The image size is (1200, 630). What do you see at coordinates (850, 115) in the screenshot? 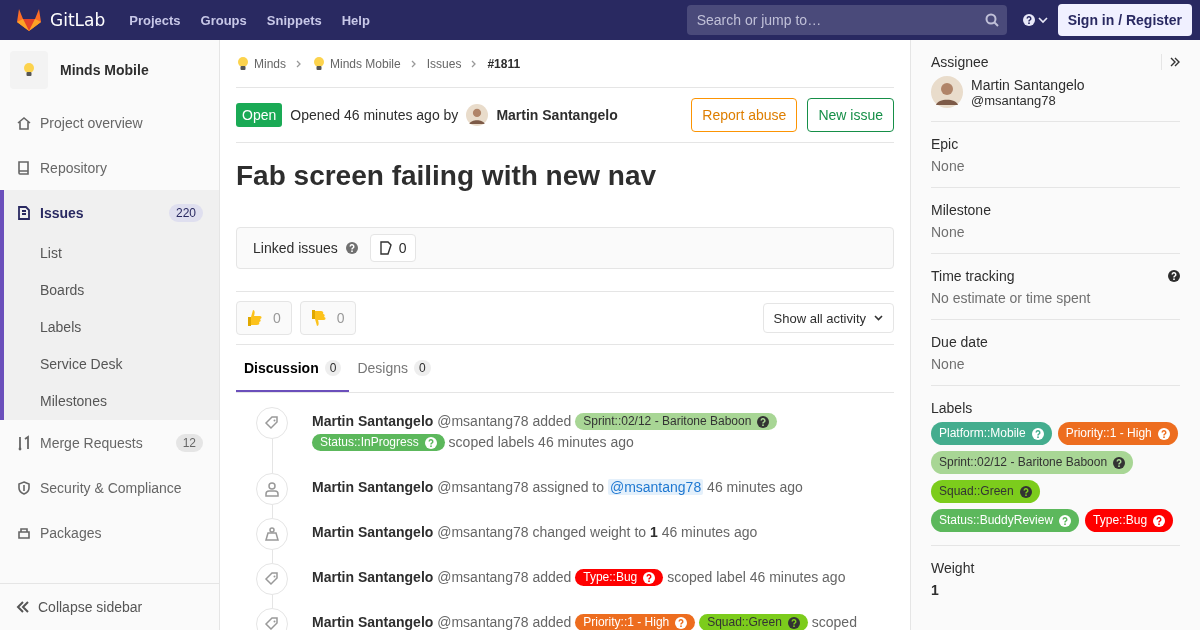
I see `new-issue-button: New issue` at bounding box center [850, 115].